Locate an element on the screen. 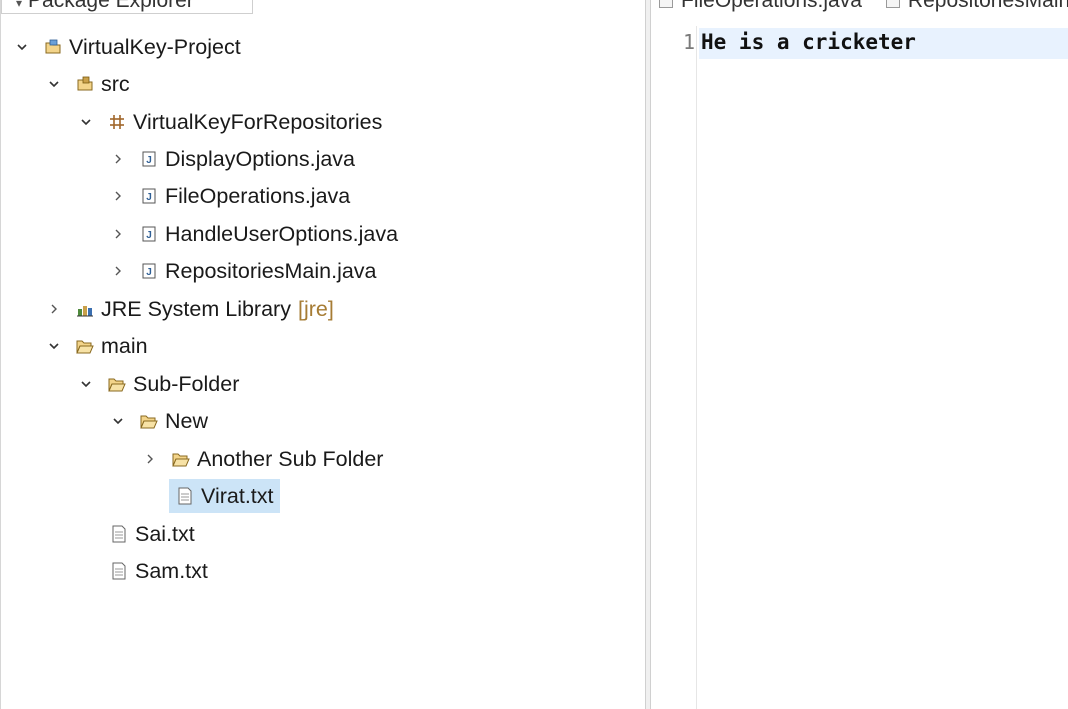 Image resolution: width=1068 pixels, height=709 pixels. tree-item-label: VirtualKeyForRepositories is located at coordinates (258, 121).